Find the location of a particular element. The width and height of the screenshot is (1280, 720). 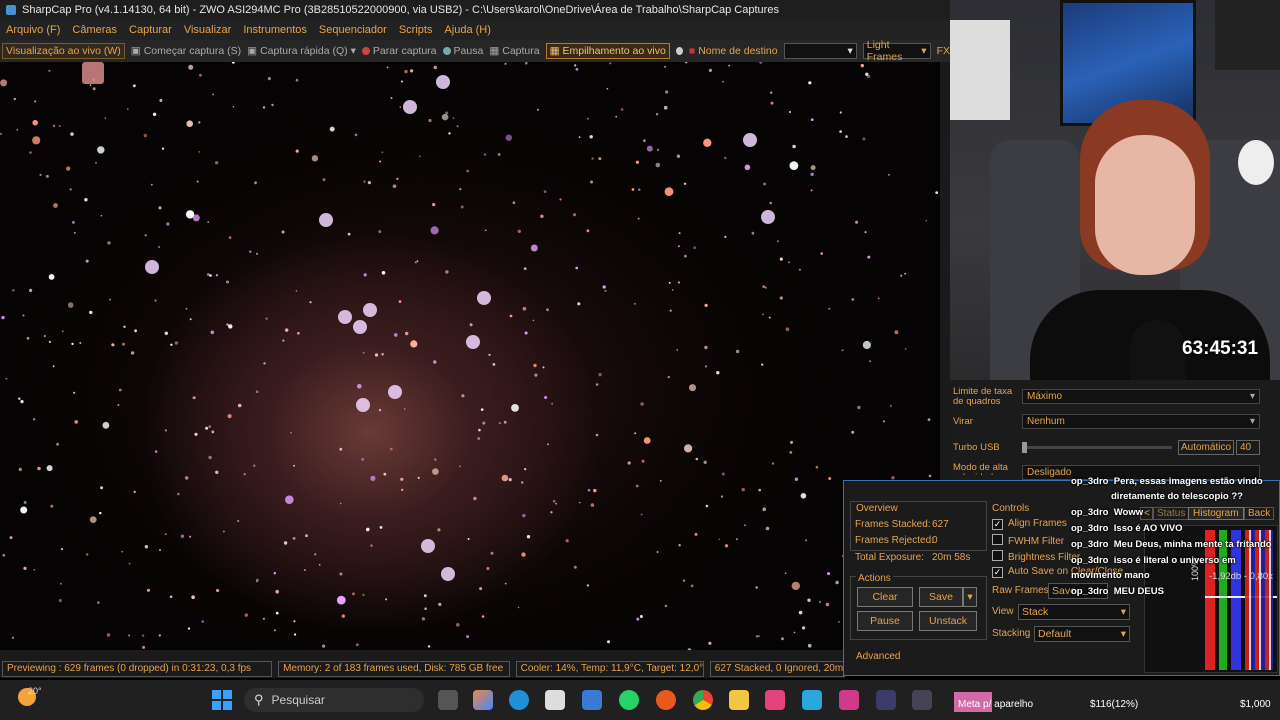

windows-start-icon is located at coordinates (222, 700).